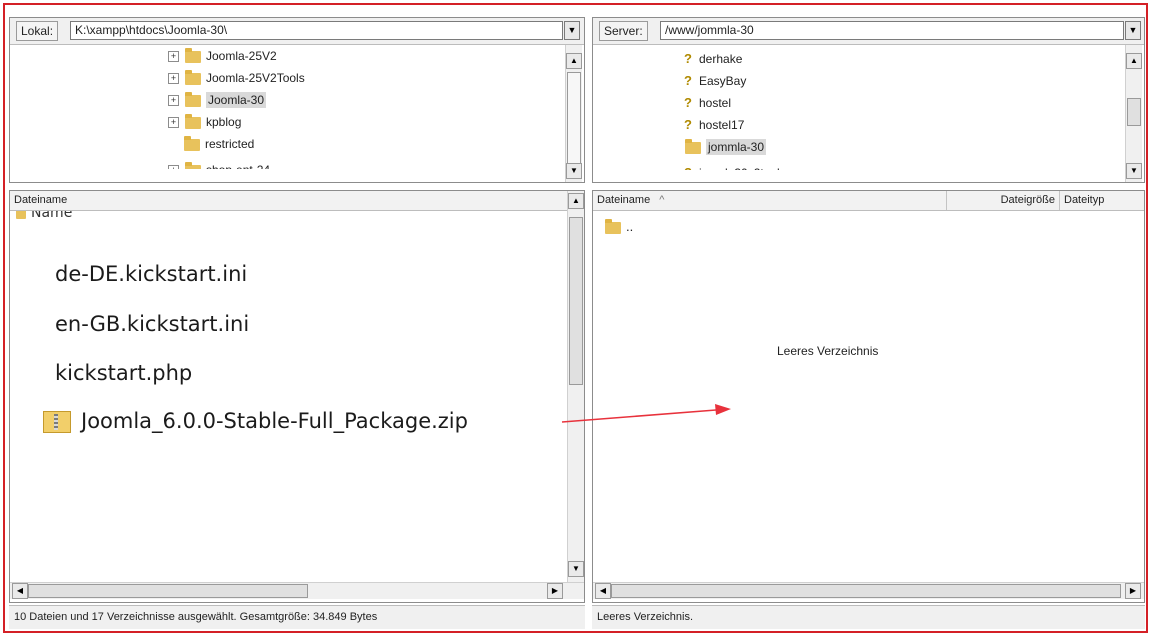  I want to click on remote-path-bar: Server: /www/jommla-30 ▼, so click(868, 31).